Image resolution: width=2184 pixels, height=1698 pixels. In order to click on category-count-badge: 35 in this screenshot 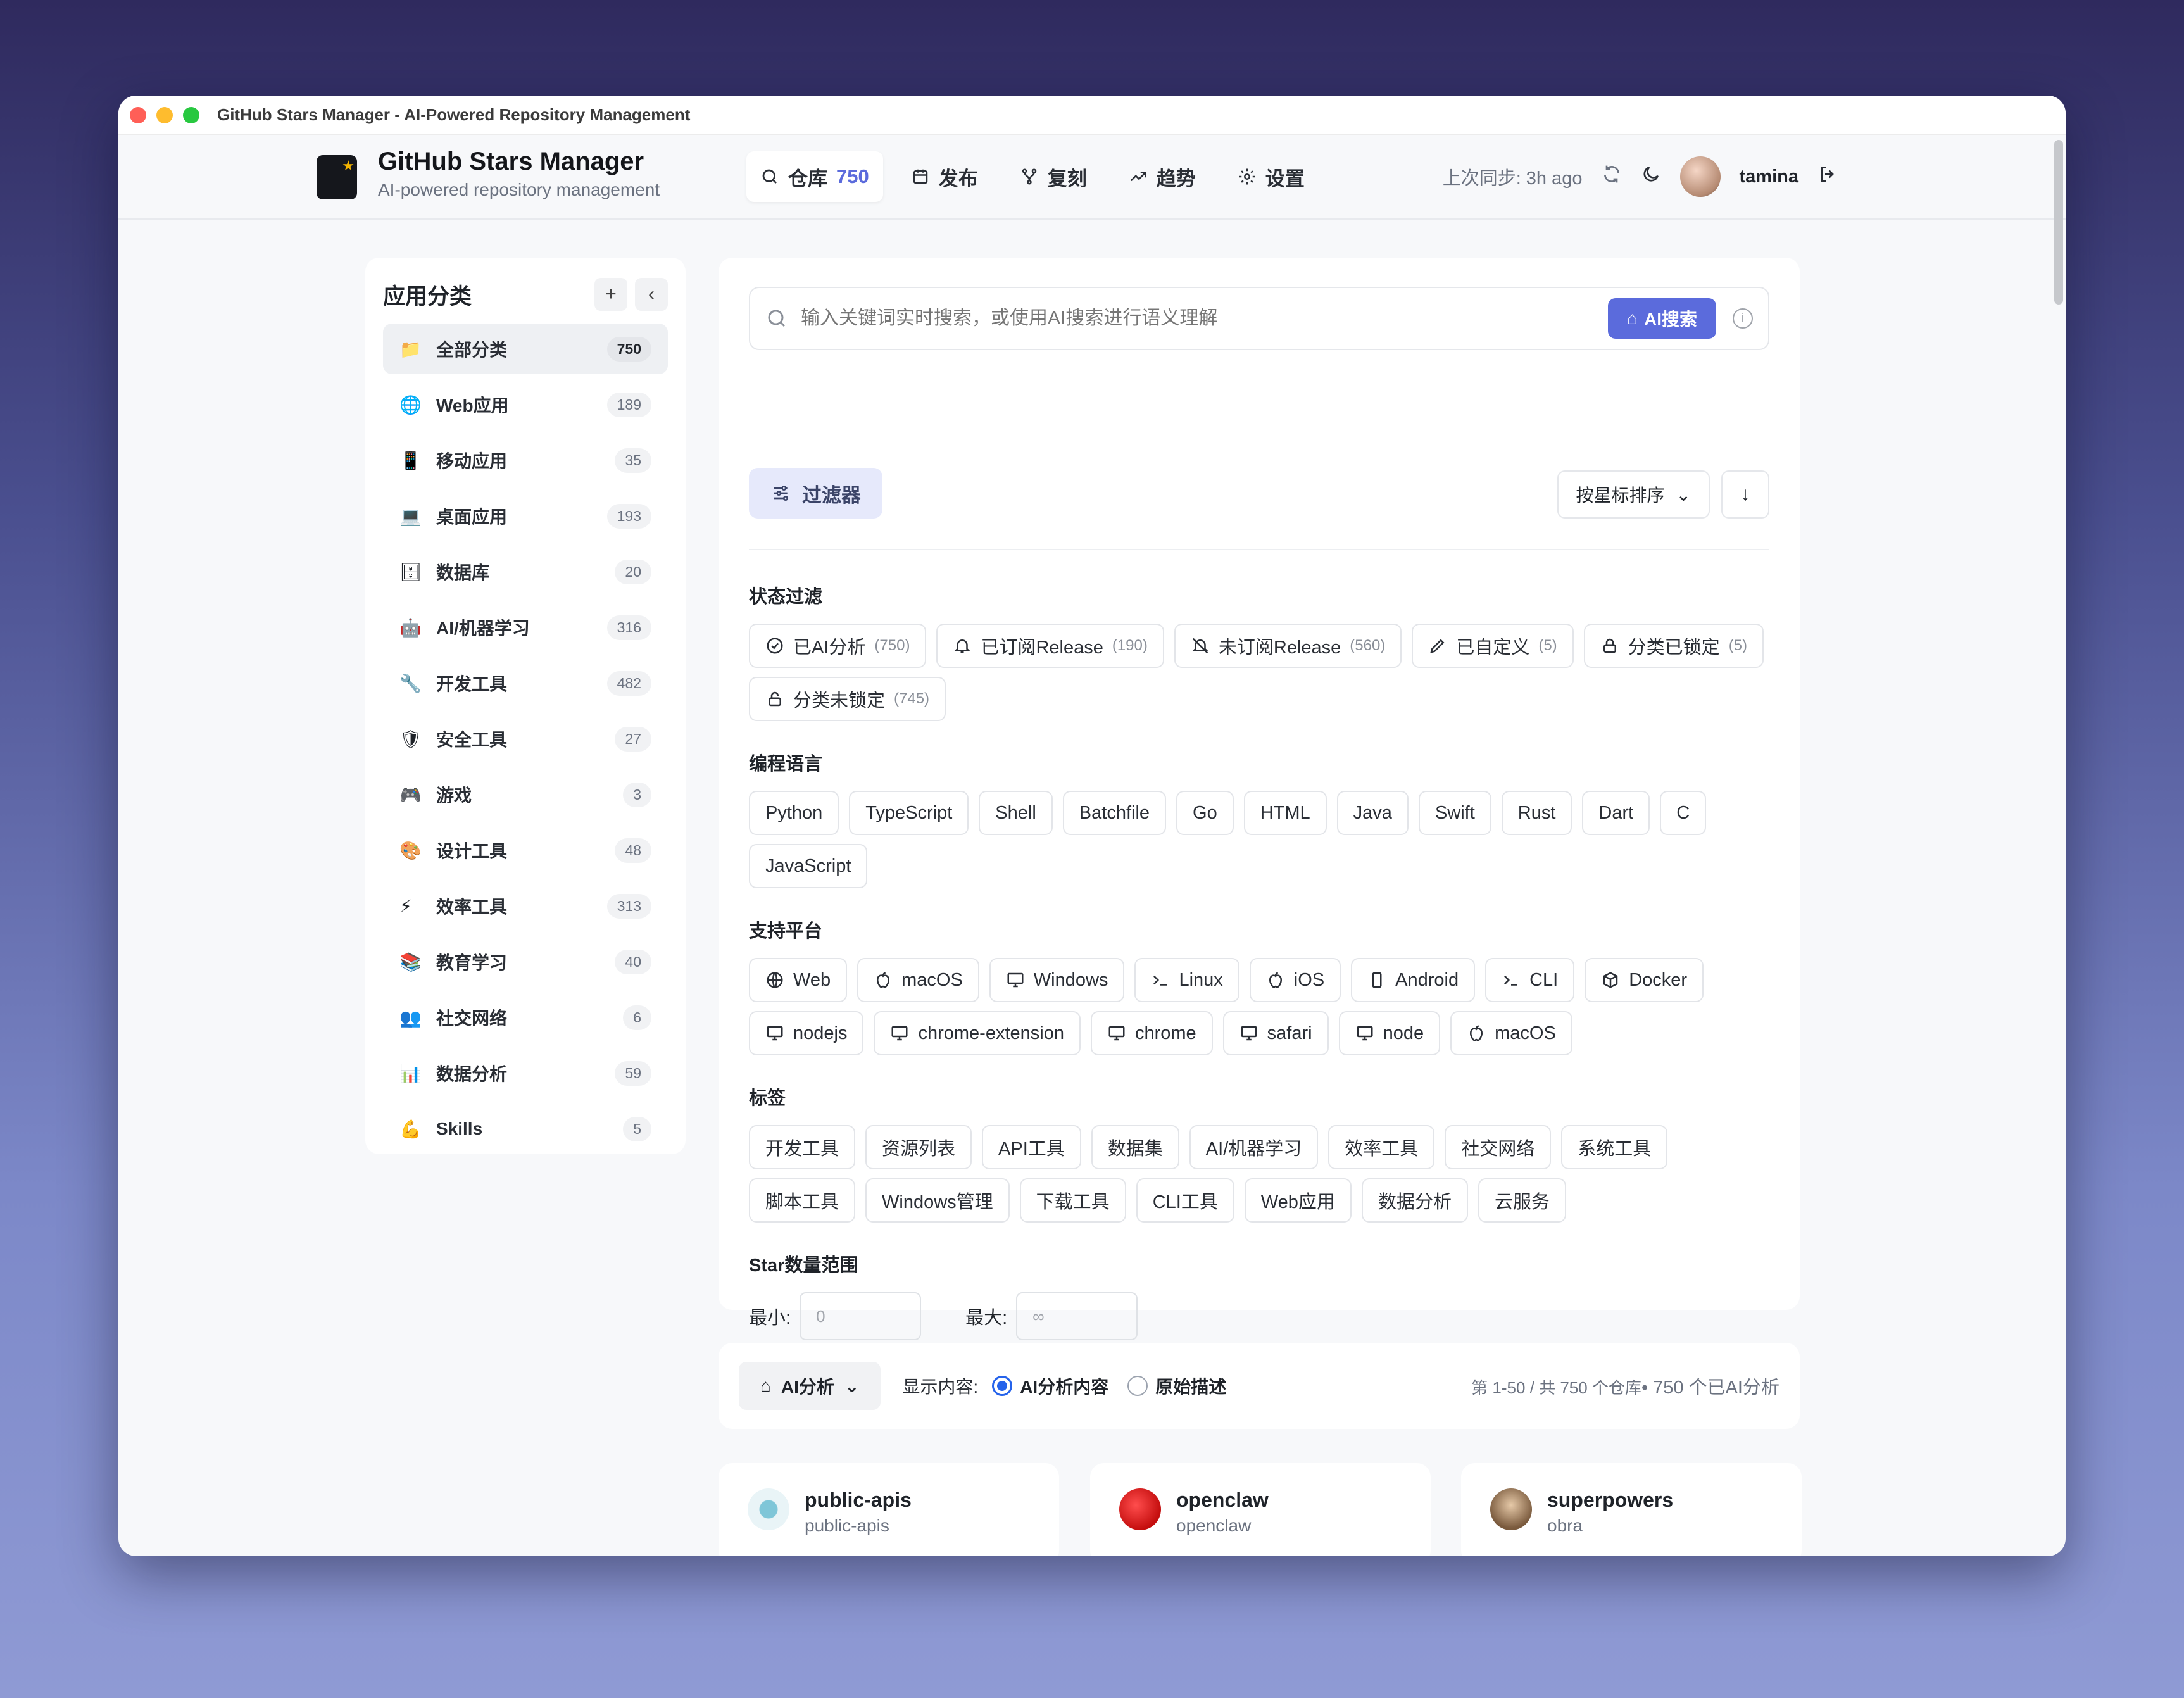, I will do `click(633, 460)`.